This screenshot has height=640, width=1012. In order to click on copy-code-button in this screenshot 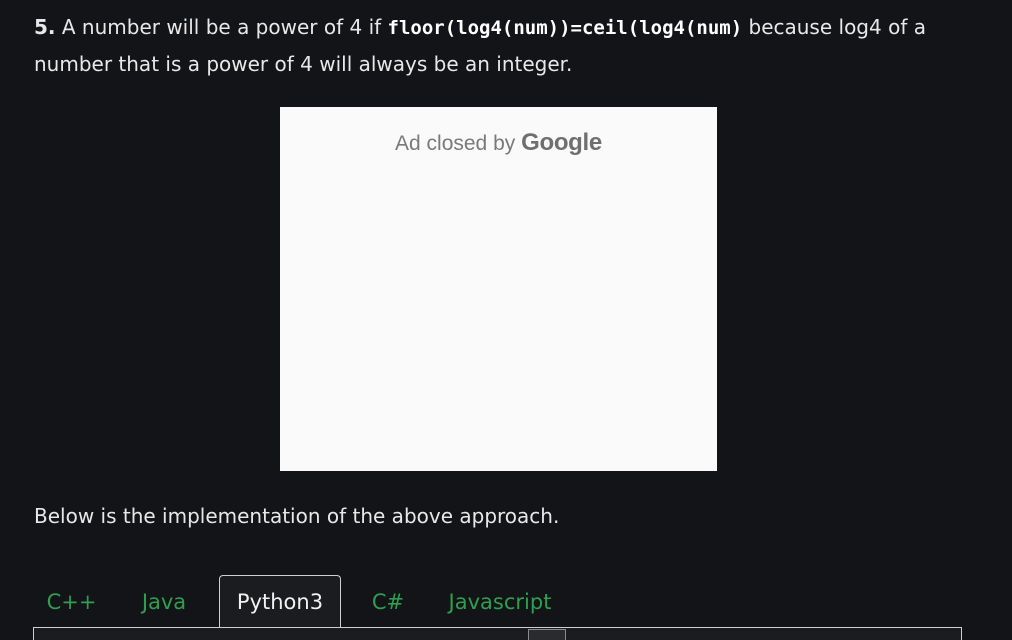, I will do `click(547, 634)`.